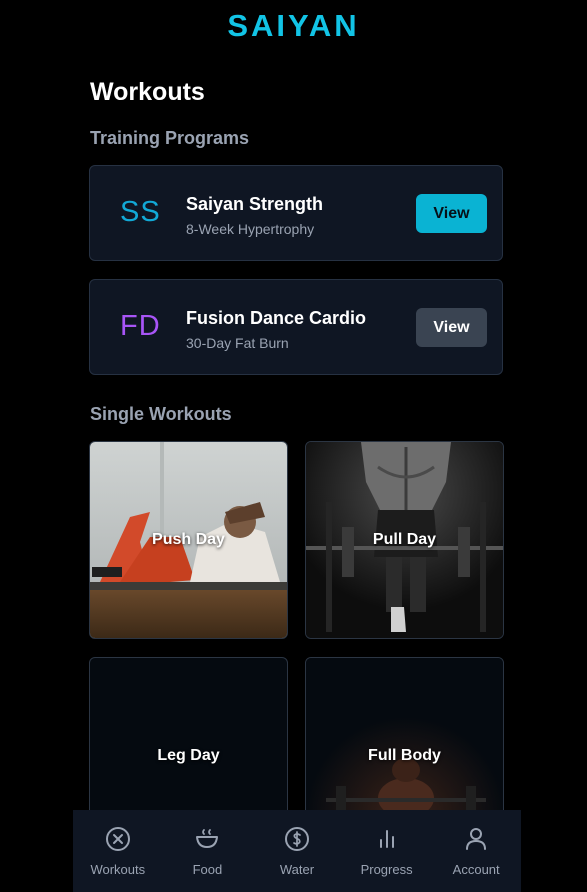 The height and width of the screenshot is (892, 587). I want to click on program-subtitle: 30-Day Fat Burn, so click(237, 343).